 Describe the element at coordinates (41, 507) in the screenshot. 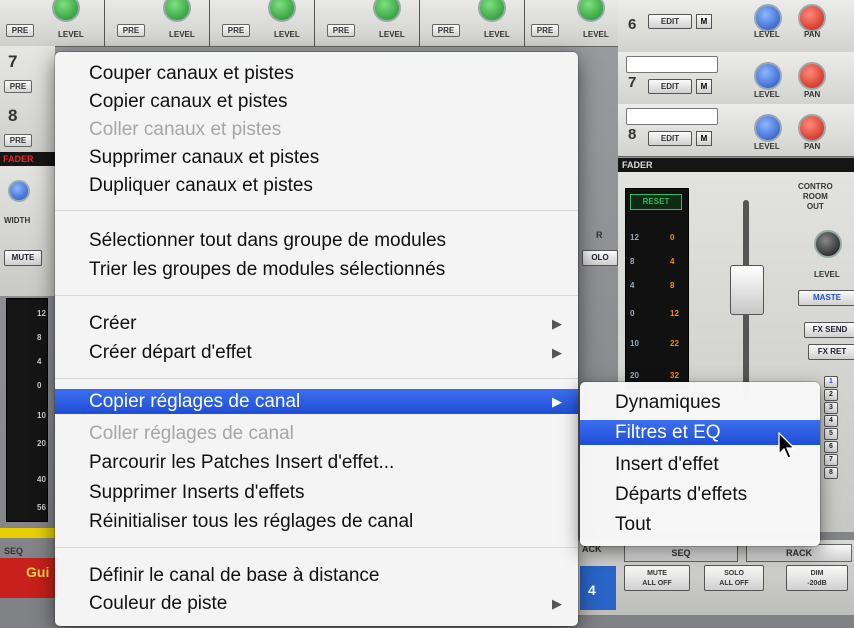

I see `meter-tick: 56` at that location.